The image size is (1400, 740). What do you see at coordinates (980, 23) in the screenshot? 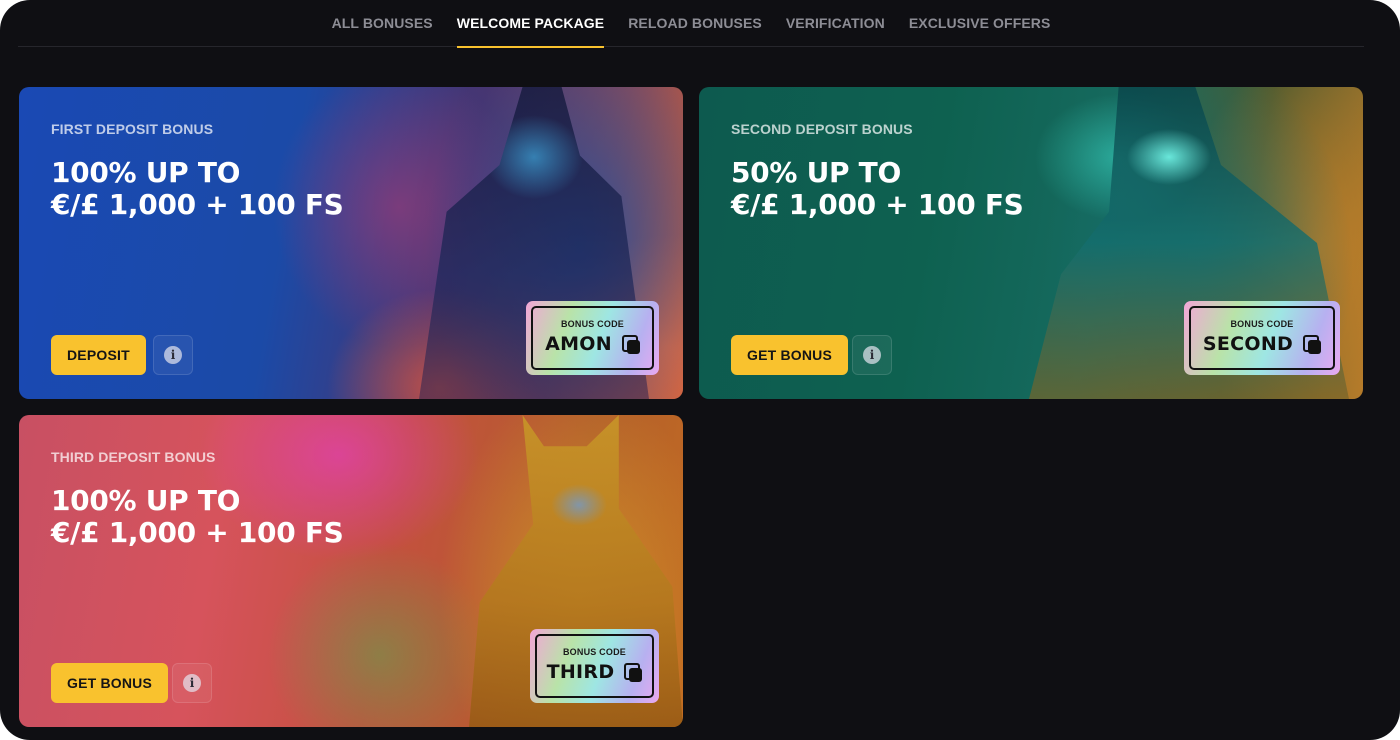
I see `tab-exclusive-offers: EXCLUSIVE OFFERS` at bounding box center [980, 23].